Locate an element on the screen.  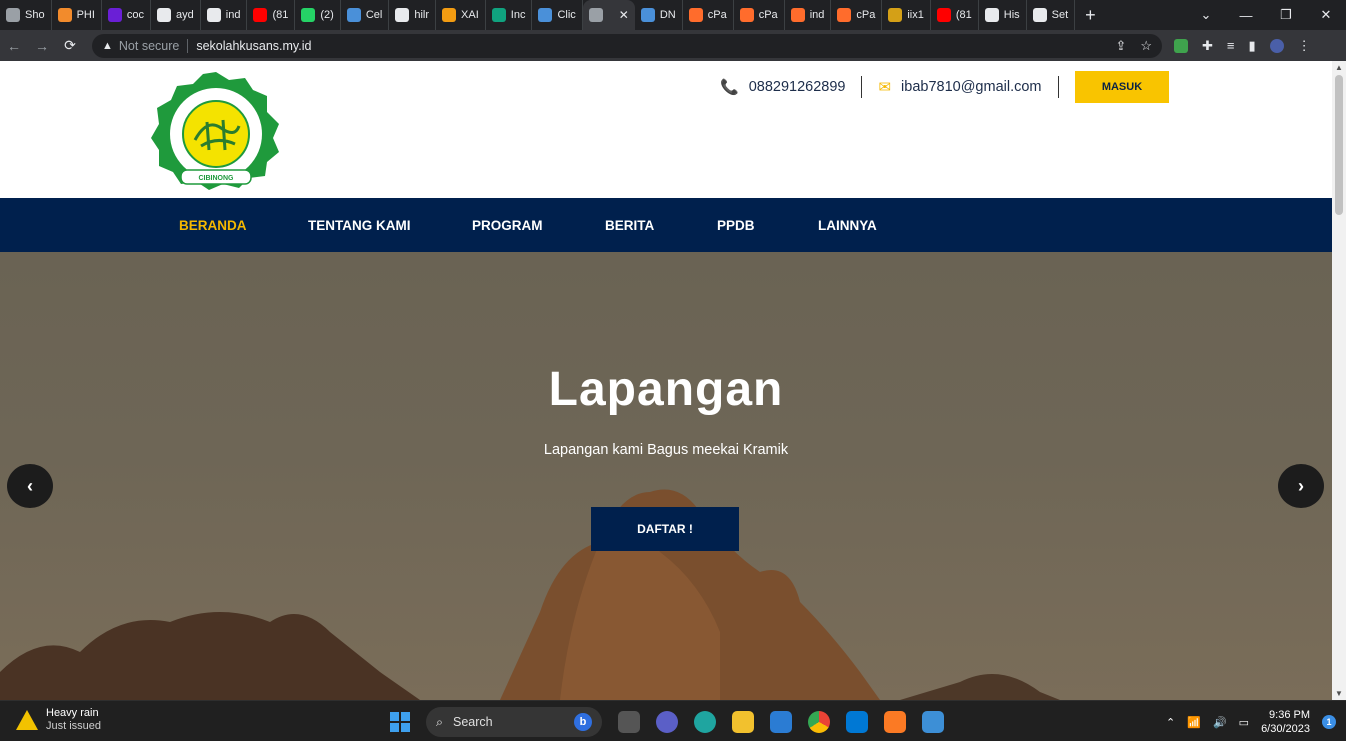
nav-item-tentang-kami: TENTANG KAMI is located at coordinates (359, 225).